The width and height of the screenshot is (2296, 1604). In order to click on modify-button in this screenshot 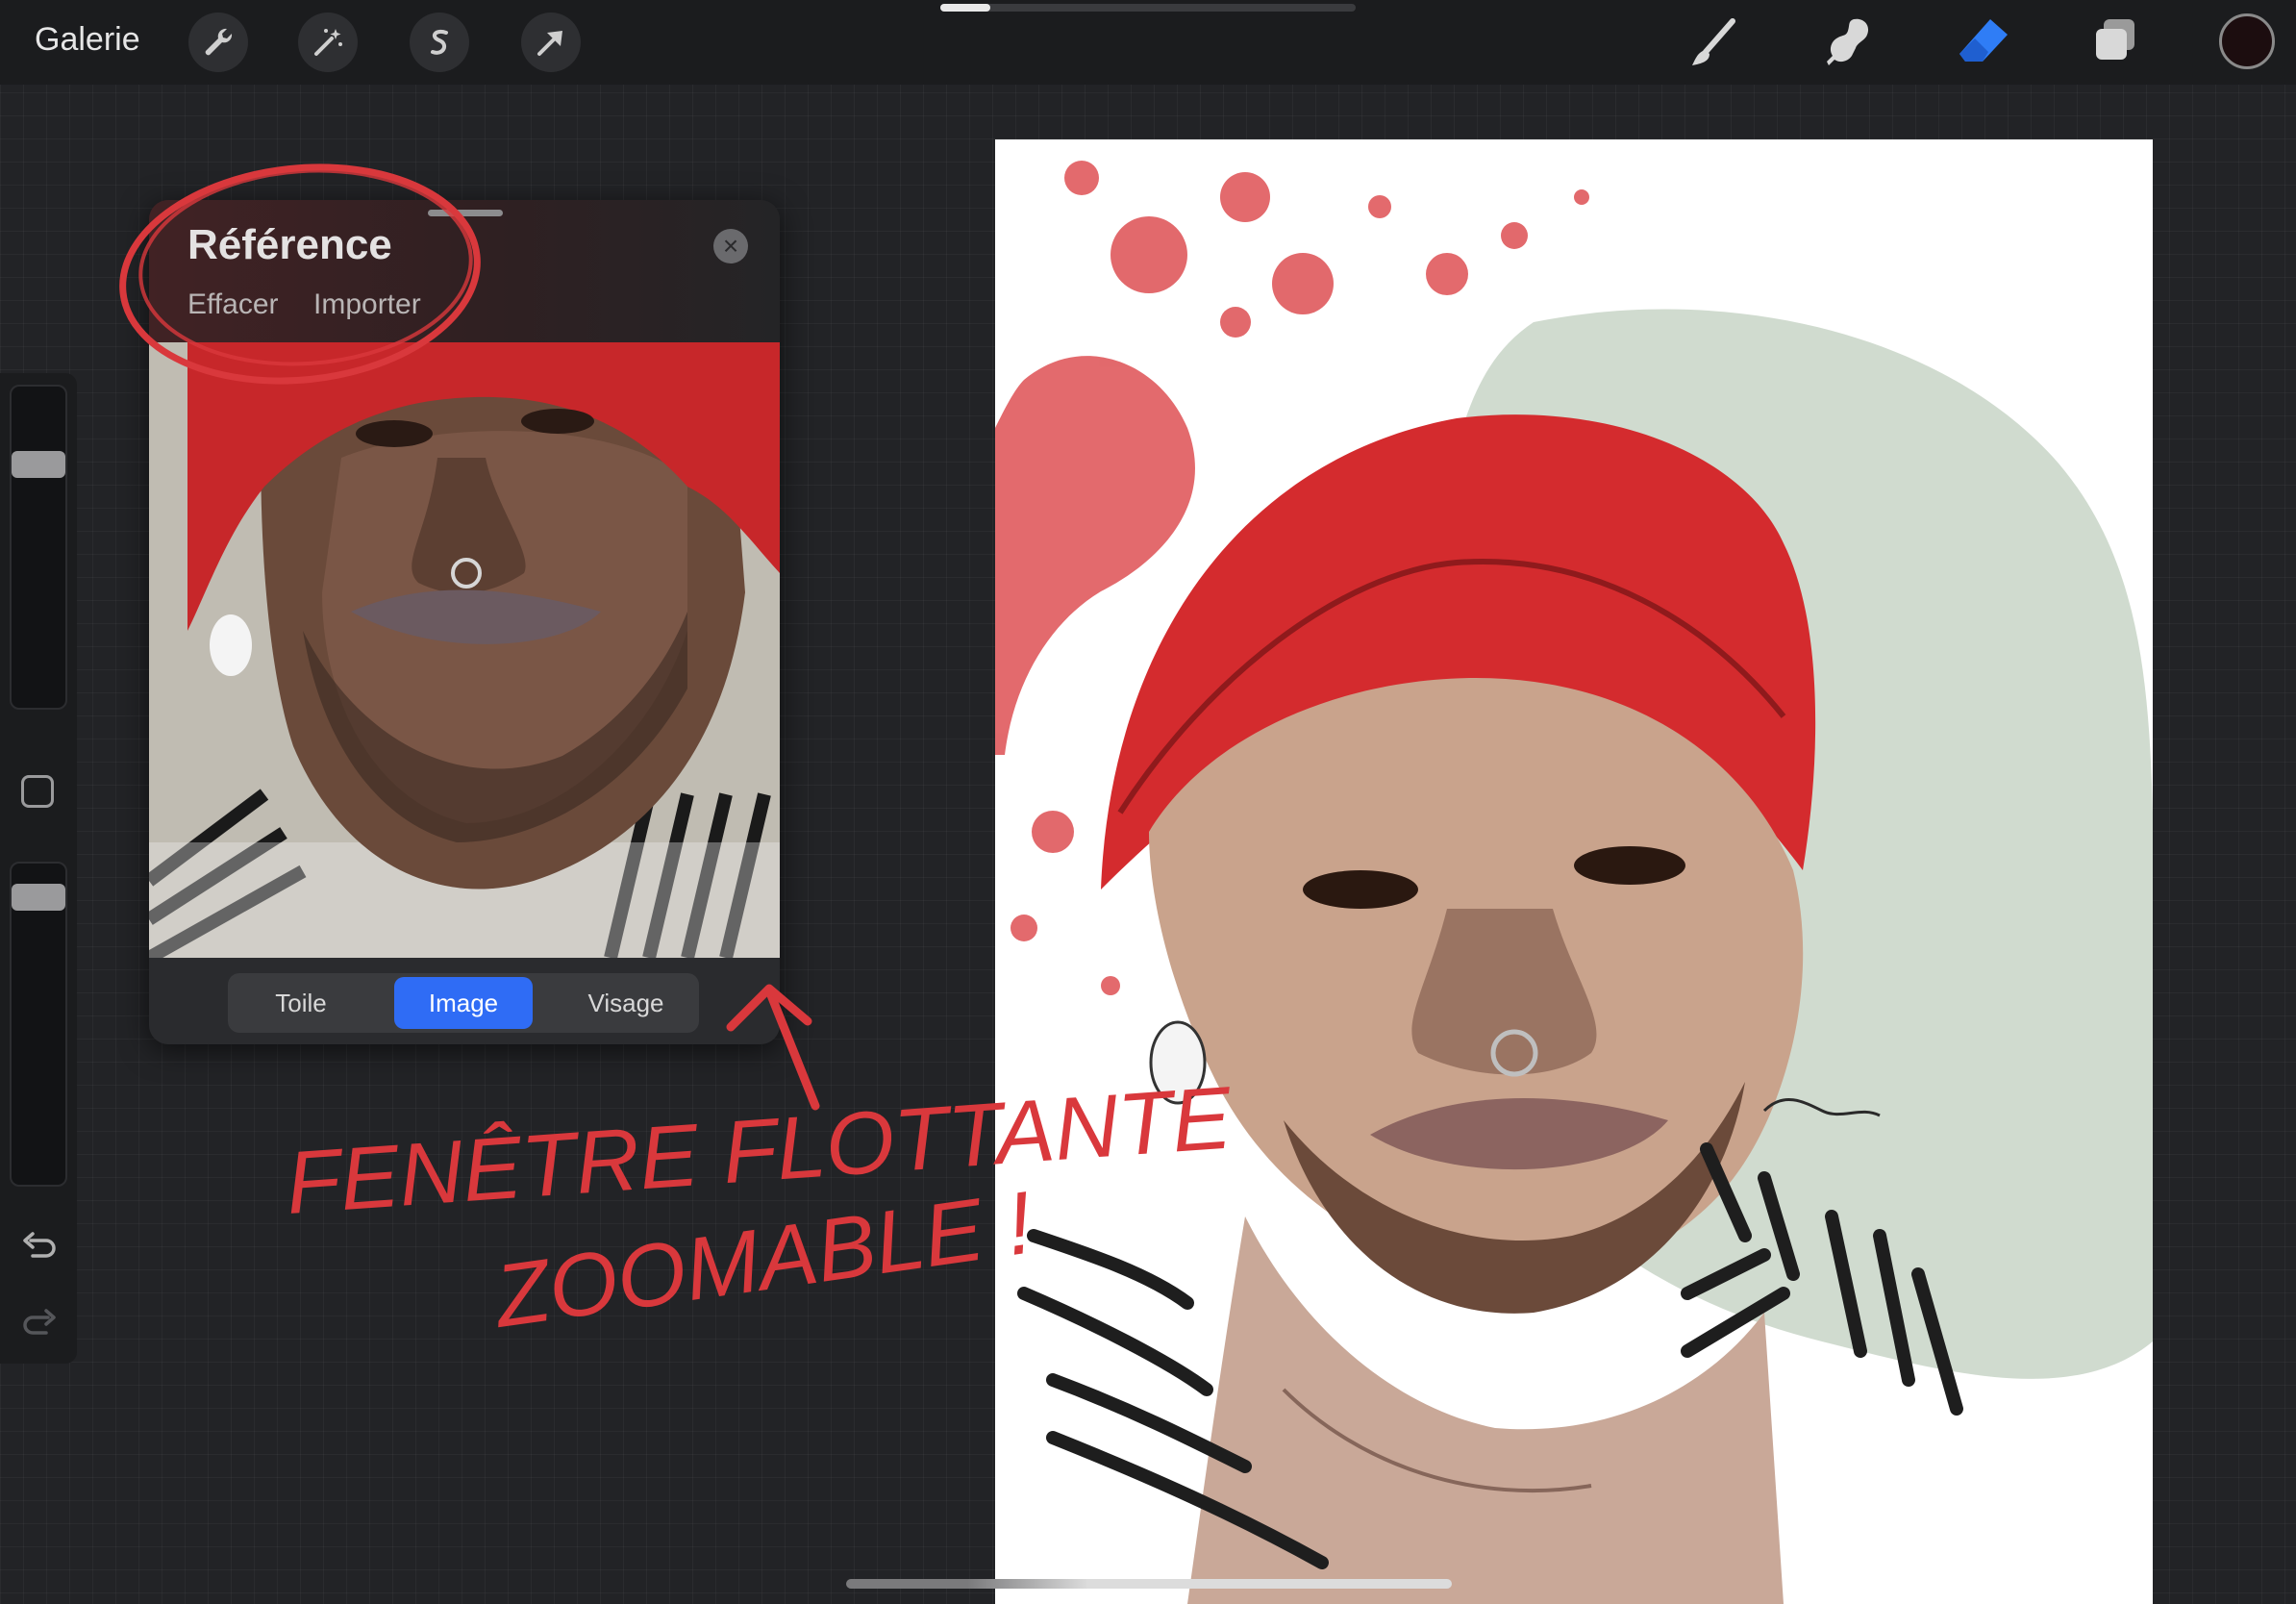, I will do `click(37, 791)`.